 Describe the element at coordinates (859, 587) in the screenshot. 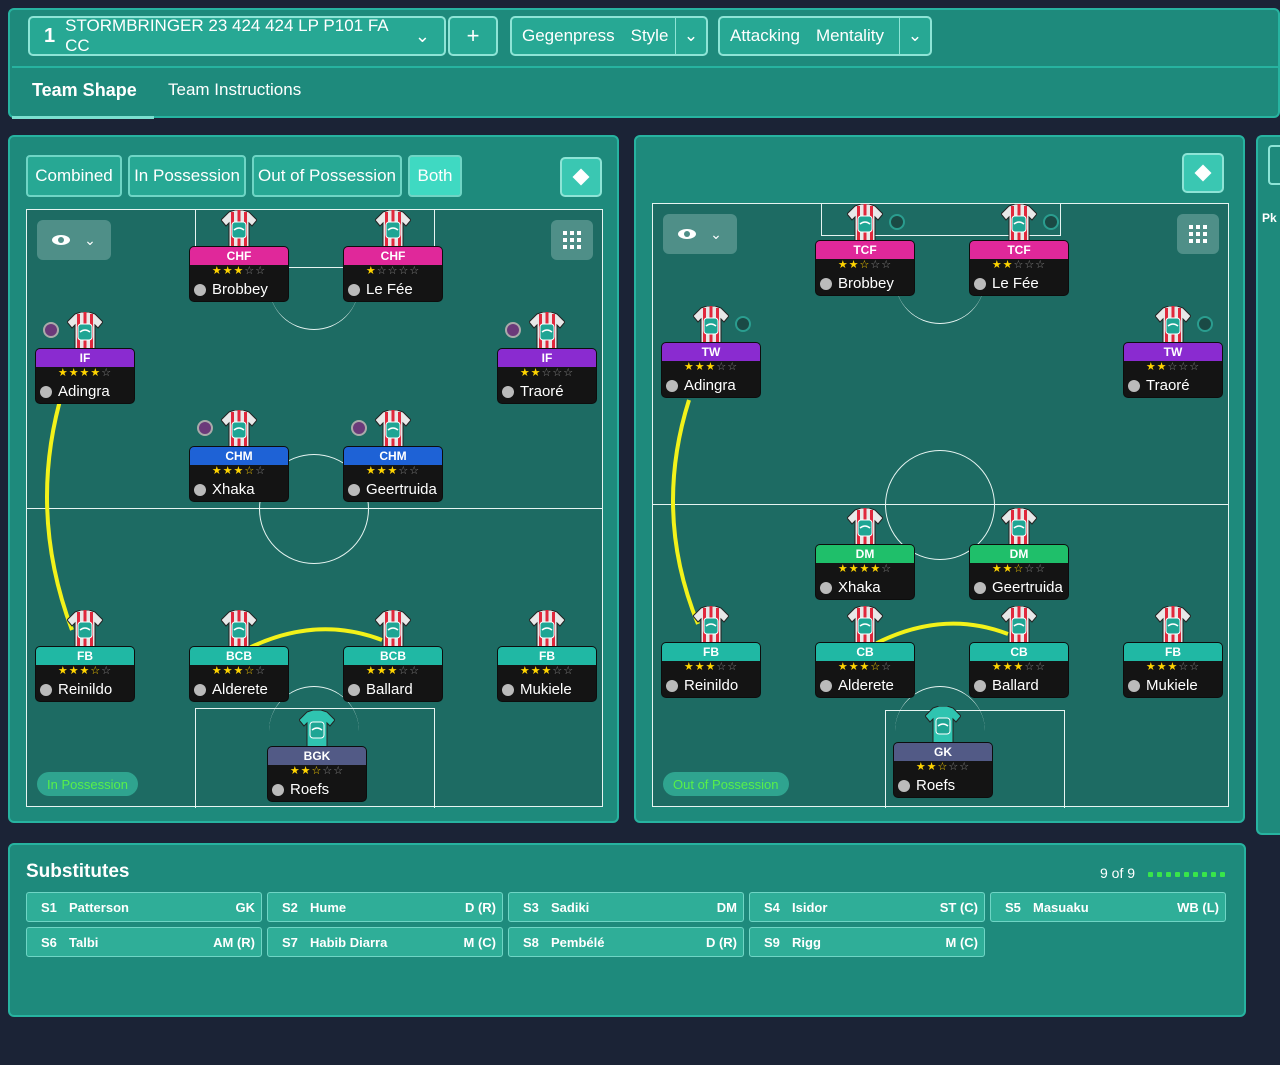

I see `player-name: Xhaka` at that location.